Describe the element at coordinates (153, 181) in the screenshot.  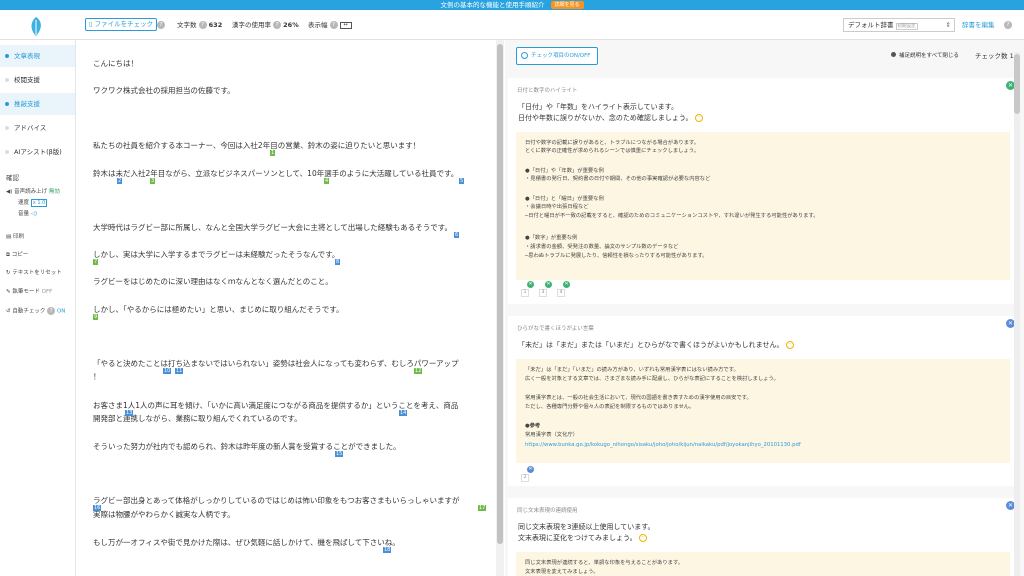
I see `check-marker: 3` at that location.